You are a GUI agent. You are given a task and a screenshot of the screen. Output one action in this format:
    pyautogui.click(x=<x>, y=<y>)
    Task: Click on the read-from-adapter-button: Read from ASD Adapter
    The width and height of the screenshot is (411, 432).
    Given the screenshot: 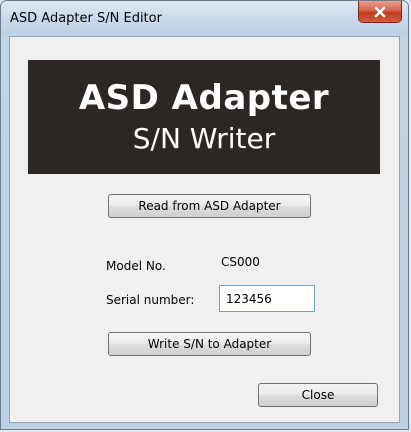 What is the action you would take?
    pyautogui.click(x=209, y=206)
    